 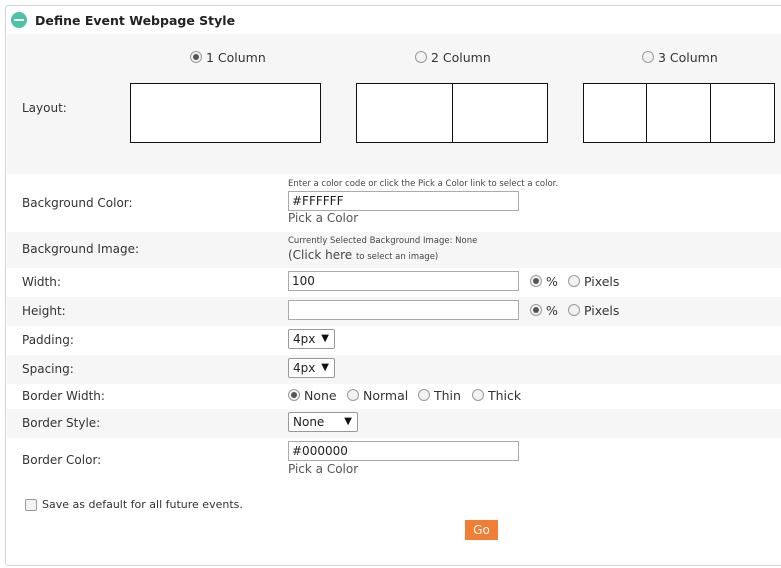 I want to click on layout-3-column-label: 3 Column, so click(x=687, y=57).